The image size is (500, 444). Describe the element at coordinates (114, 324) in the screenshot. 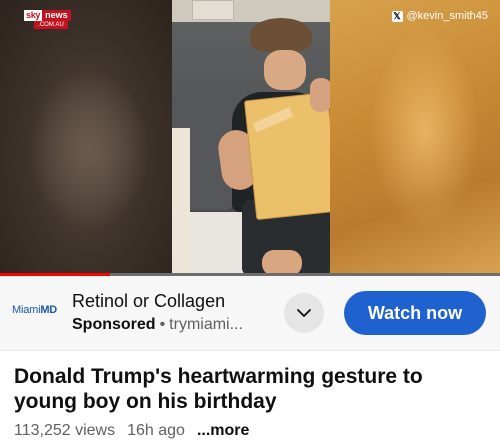

I see `sponsored-label: Sponsored` at that location.